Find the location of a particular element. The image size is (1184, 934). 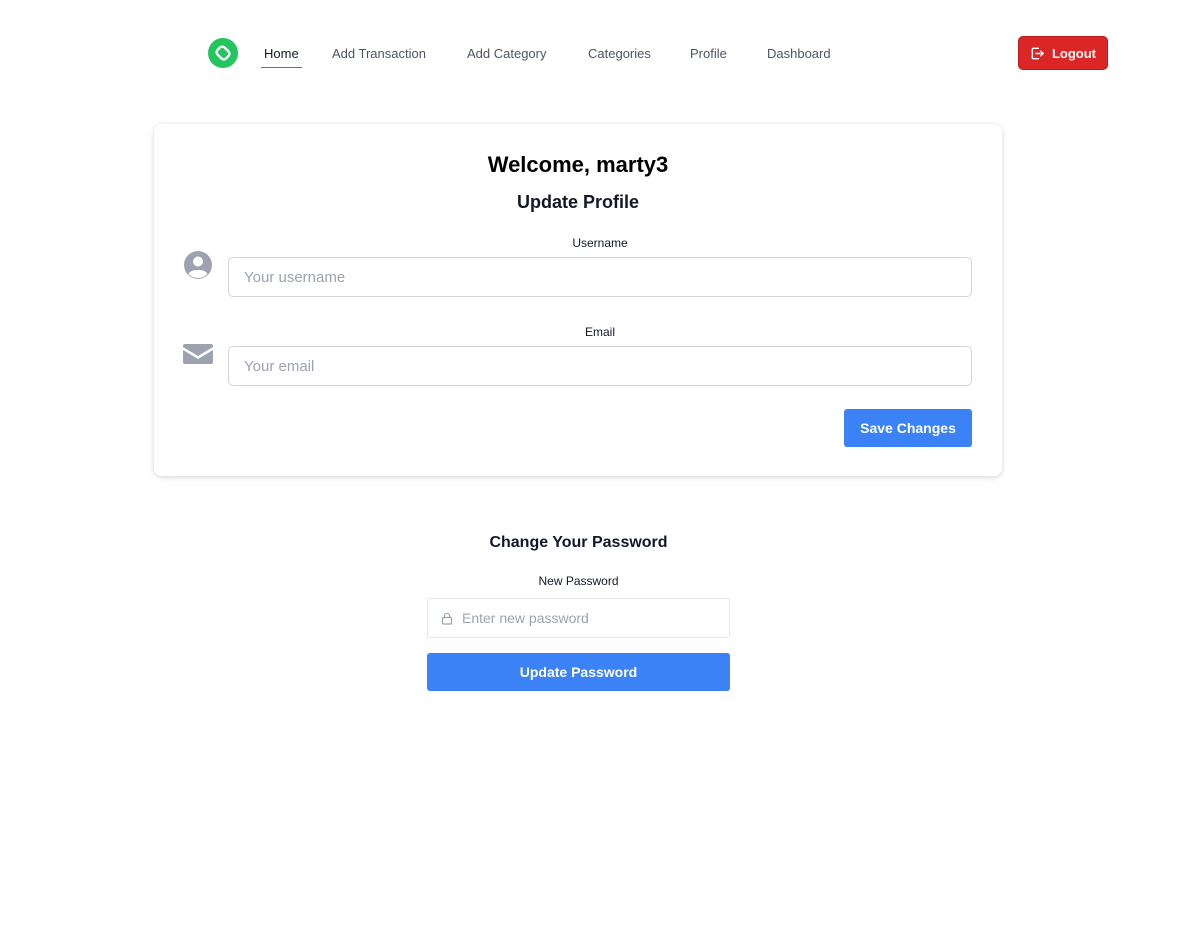

change-password-heading: Change Your Password is located at coordinates (578, 542).